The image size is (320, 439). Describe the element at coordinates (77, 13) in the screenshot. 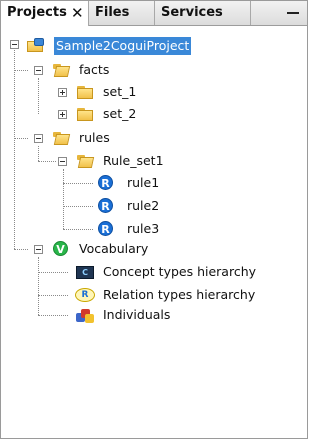

I see `close-icon: ✕` at that location.